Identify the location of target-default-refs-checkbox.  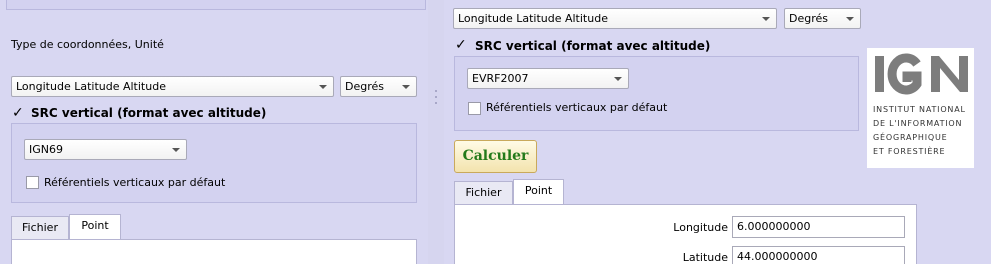
(474, 108).